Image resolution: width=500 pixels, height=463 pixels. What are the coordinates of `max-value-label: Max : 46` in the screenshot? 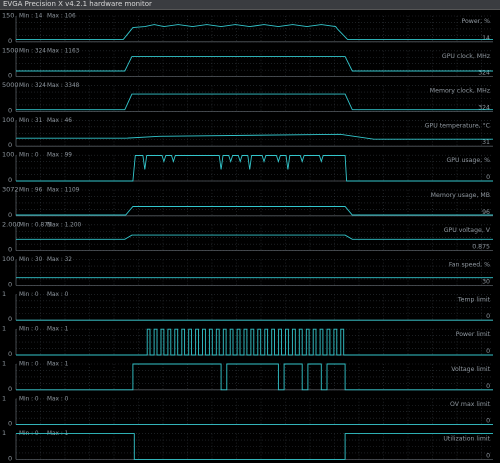 It's located at (59, 121).